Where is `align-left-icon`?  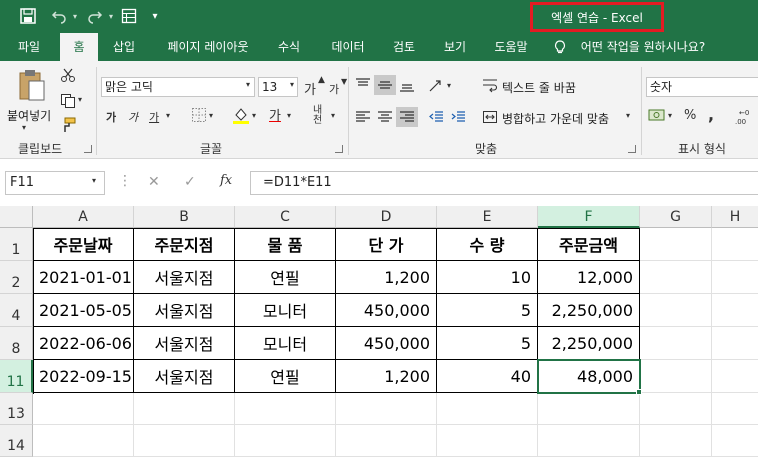 align-left-icon is located at coordinates (363, 118).